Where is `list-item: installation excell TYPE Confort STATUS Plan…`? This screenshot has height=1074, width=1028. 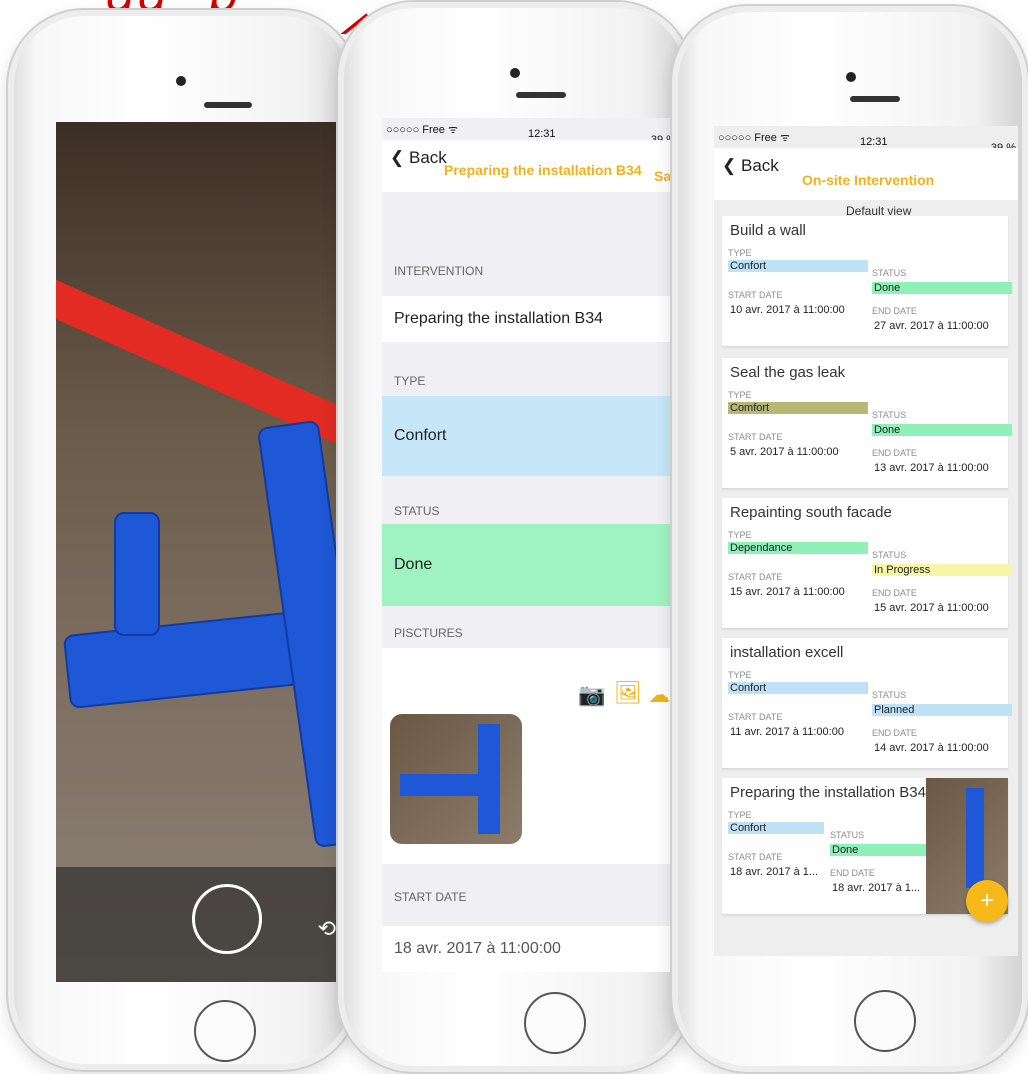
list-item: installation excell TYPE Confort STATUS Plan… is located at coordinates (867, 703).